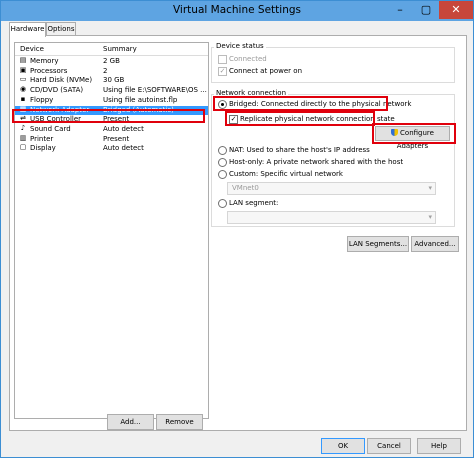 The height and width of the screenshot is (458, 474). What do you see at coordinates (254, 203) in the screenshot?
I see `lan-segment-label: LAN segment:` at bounding box center [254, 203].